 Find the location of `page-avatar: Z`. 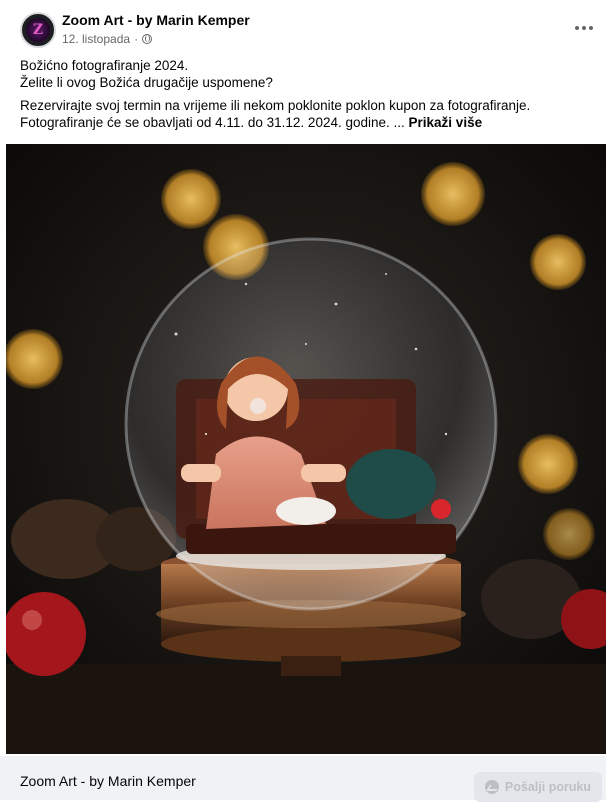

page-avatar: Z is located at coordinates (38, 30).